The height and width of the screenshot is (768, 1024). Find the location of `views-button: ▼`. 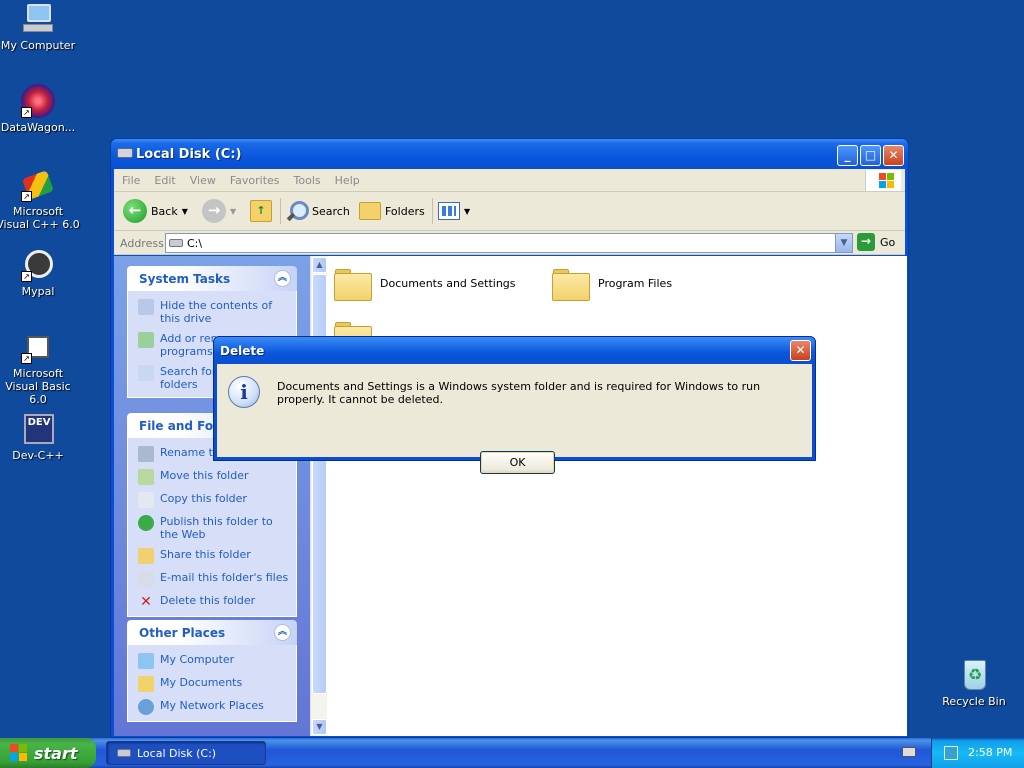

views-button: ▼ is located at coordinates (454, 211).